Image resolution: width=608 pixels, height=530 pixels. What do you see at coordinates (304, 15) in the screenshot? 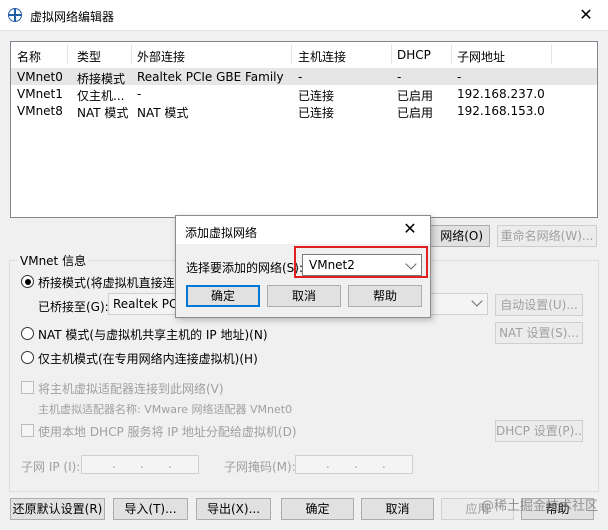
I see `title-bar: 虚拟网络编辑器 ✕` at bounding box center [304, 15].